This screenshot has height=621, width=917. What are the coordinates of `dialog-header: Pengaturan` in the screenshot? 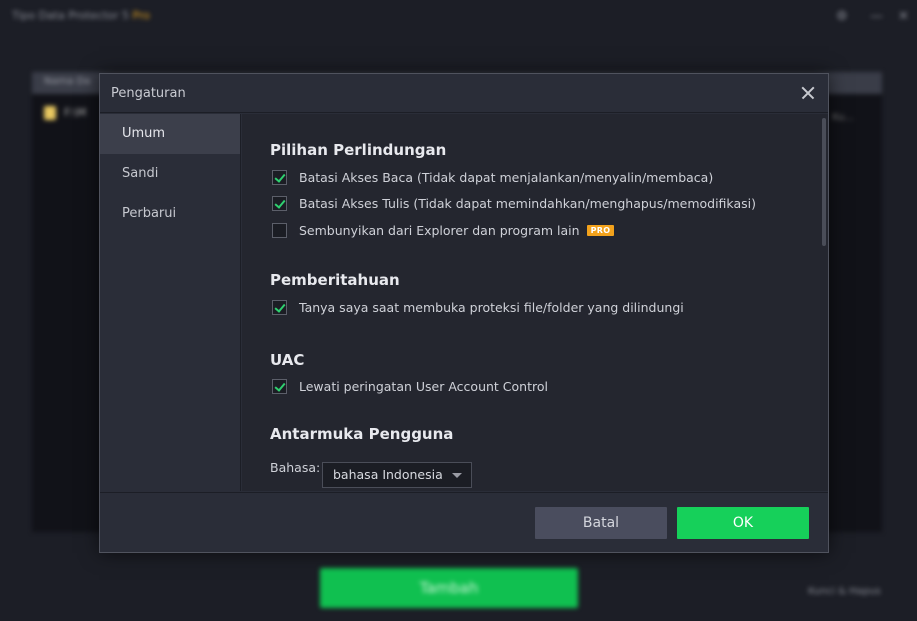 It's located at (464, 93).